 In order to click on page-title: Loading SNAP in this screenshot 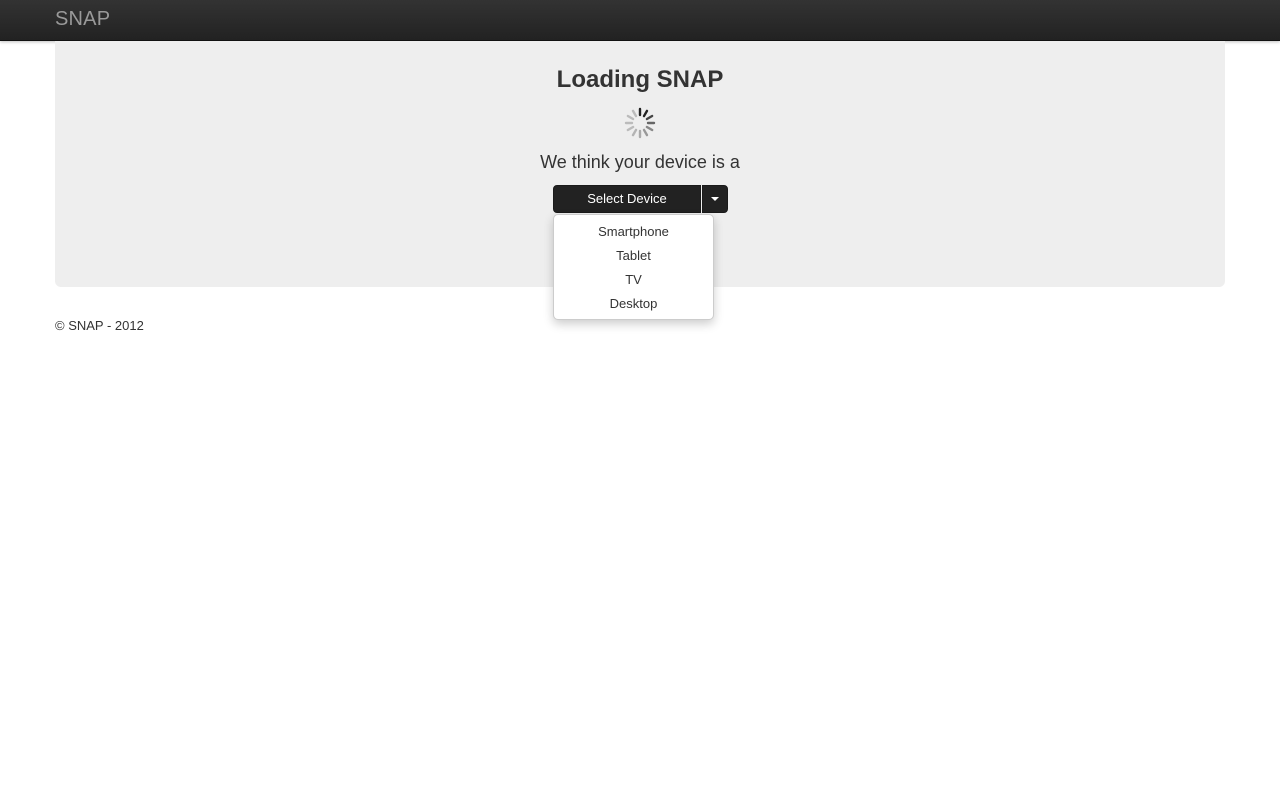, I will do `click(640, 79)`.